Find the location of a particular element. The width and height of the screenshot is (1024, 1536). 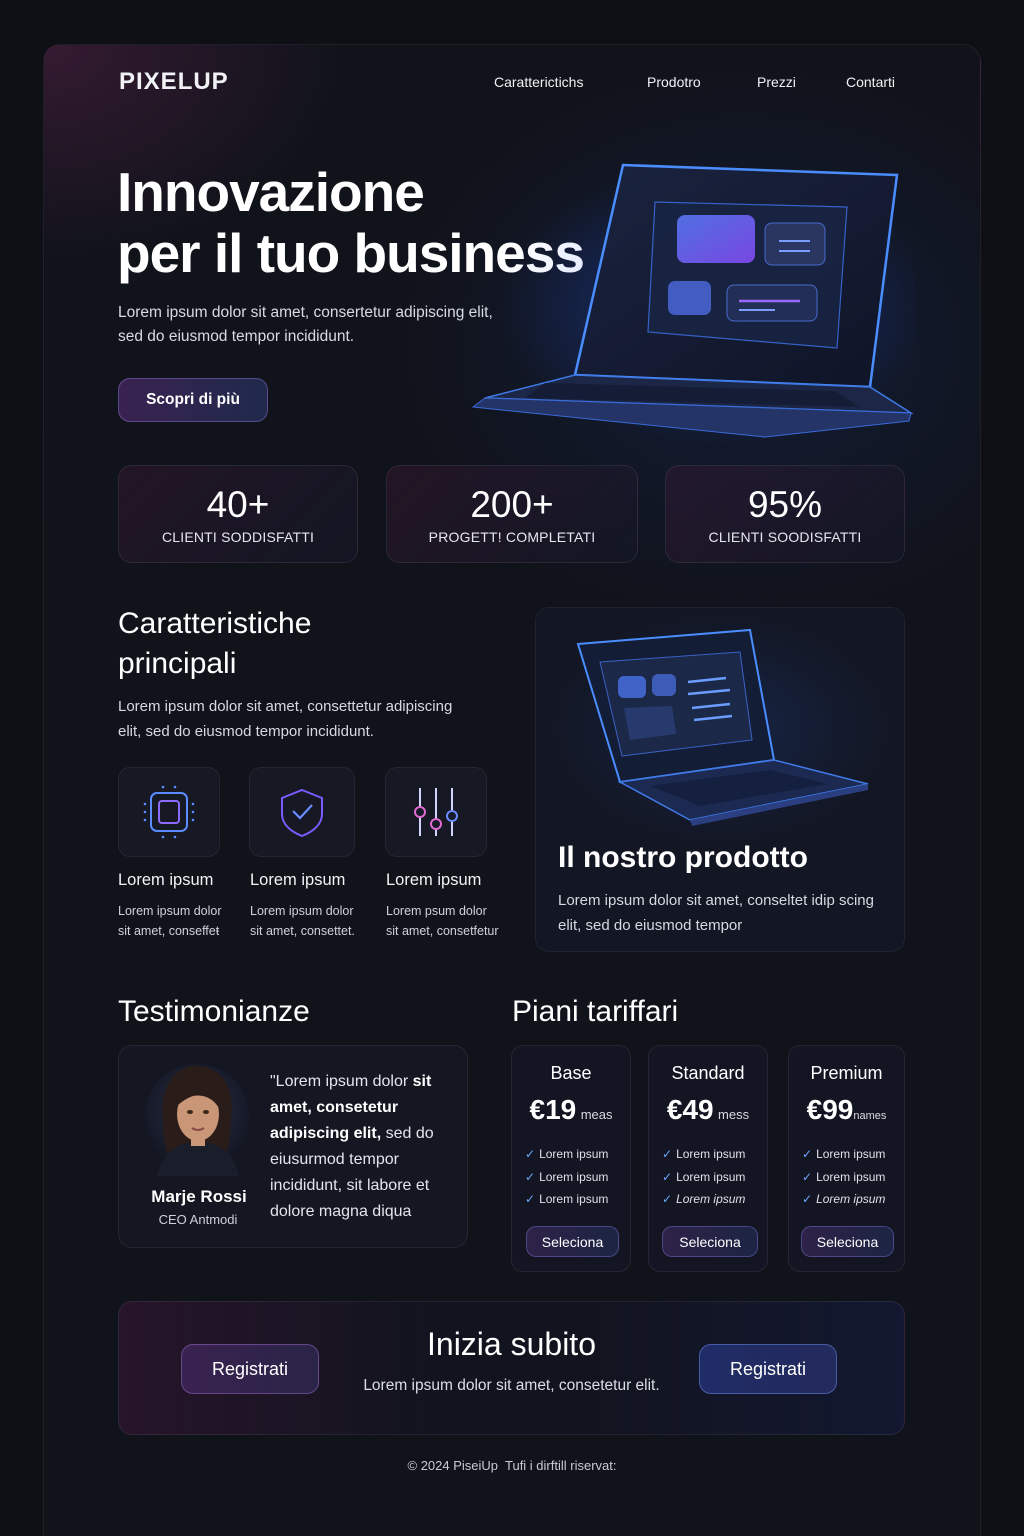

plan-price: €49 mess is located at coordinates (708, 1110).